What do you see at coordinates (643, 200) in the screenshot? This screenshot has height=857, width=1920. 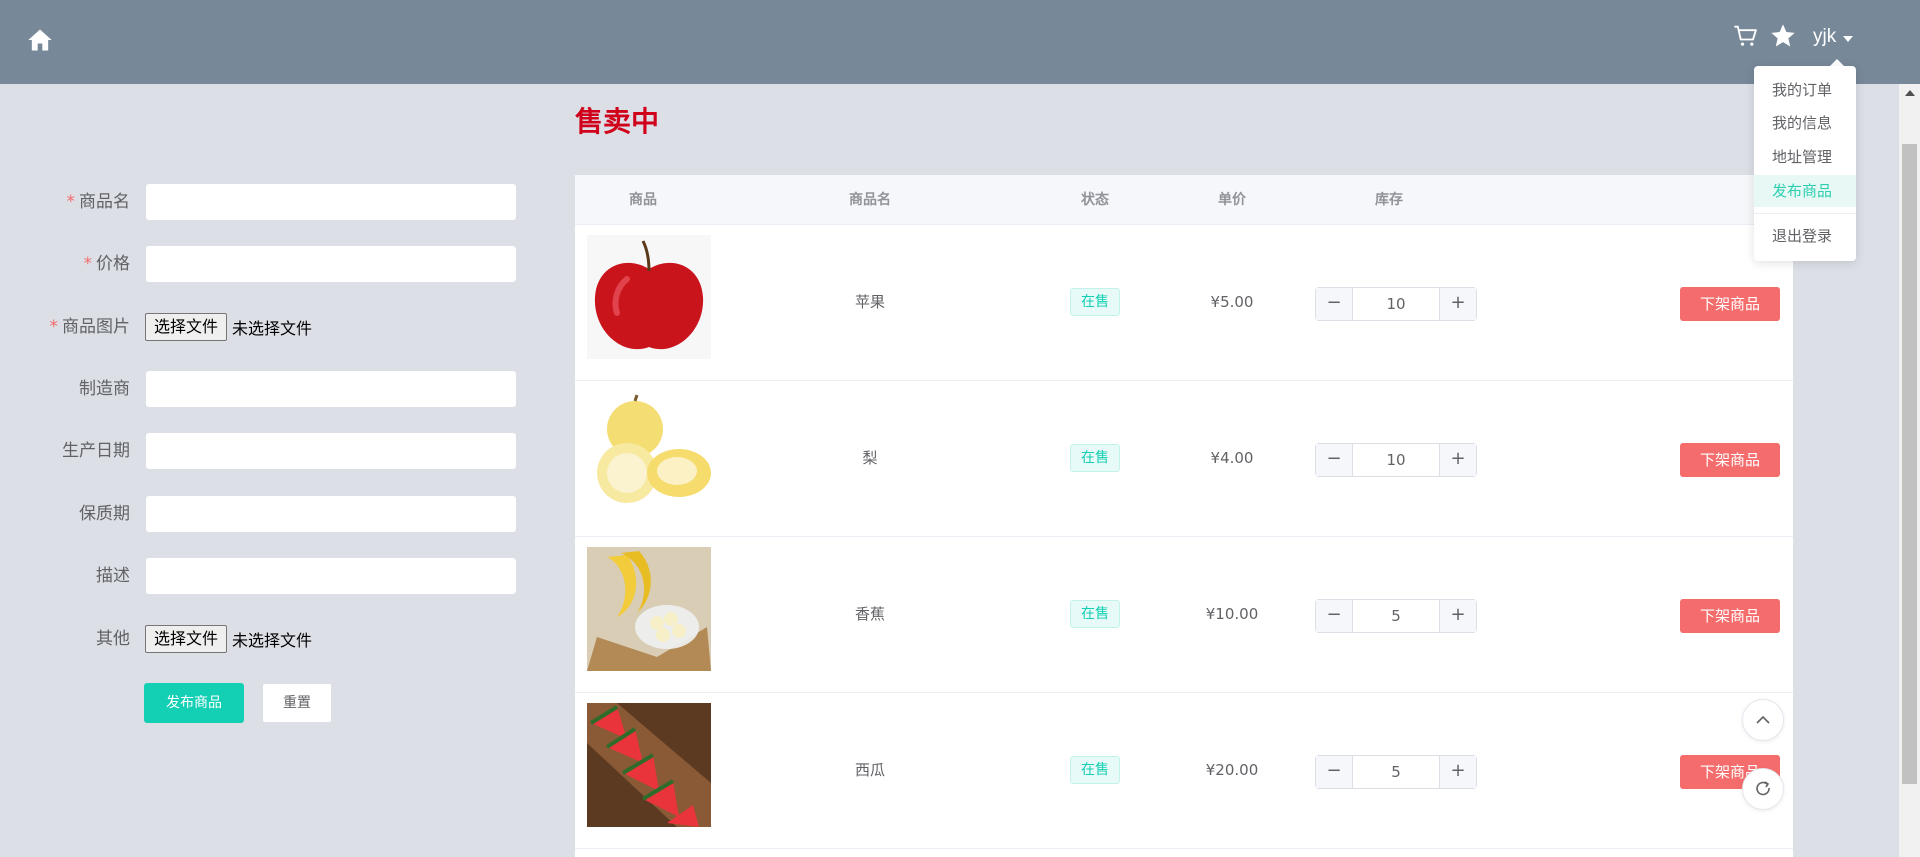 I see `column-header-product: 商品` at bounding box center [643, 200].